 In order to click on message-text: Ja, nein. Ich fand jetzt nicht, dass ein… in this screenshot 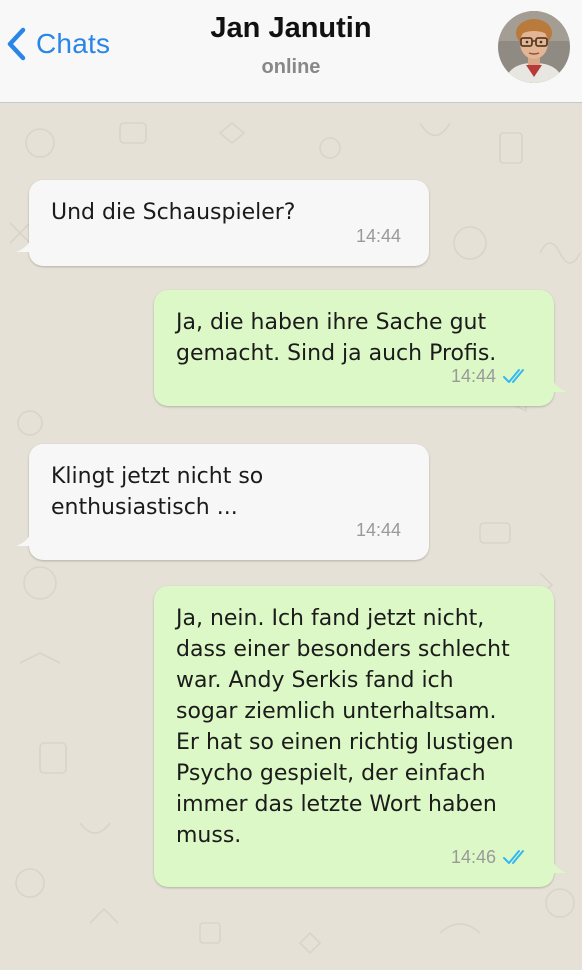, I will do `click(345, 727)`.